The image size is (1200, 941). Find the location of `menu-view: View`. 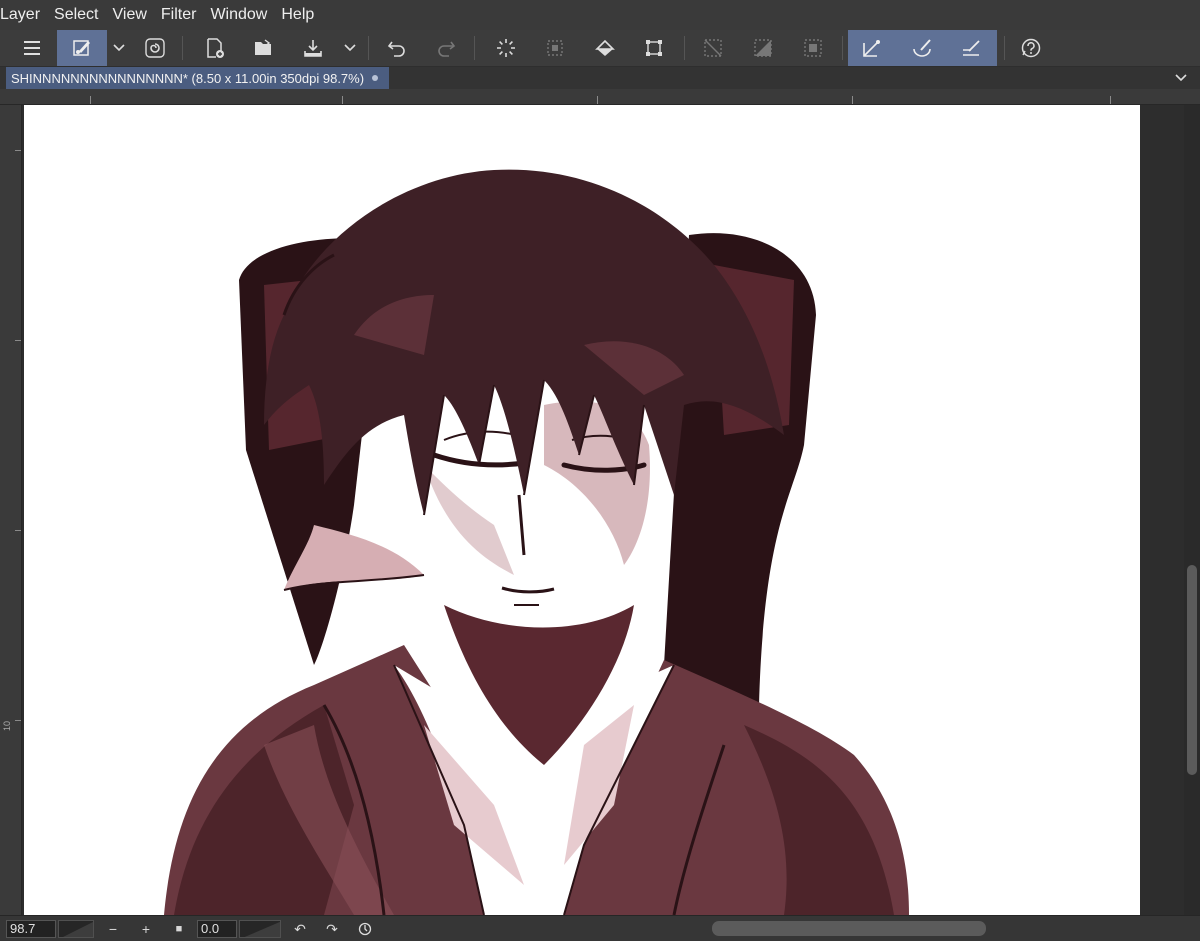

menu-view: View is located at coordinates (130, 15).